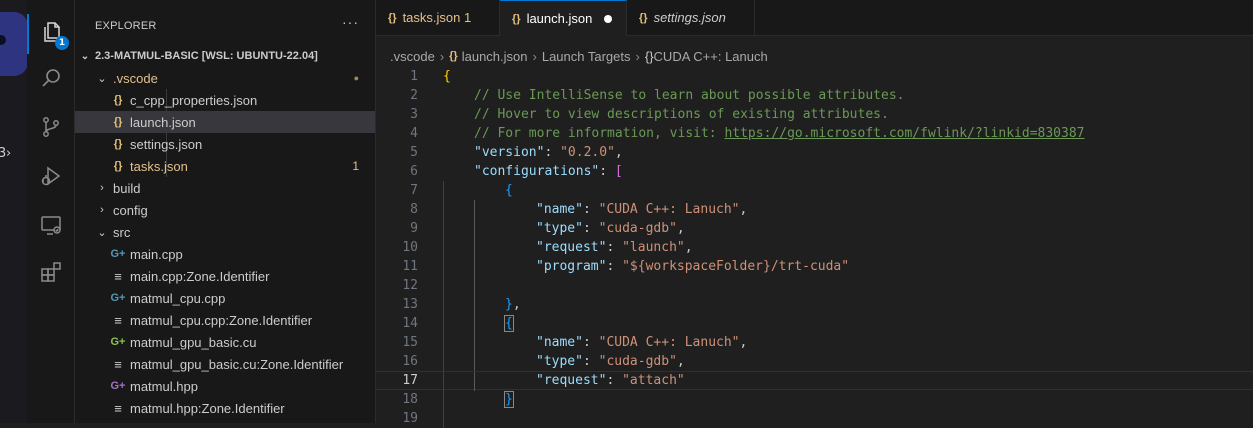  Describe the element at coordinates (225, 122) in the screenshot. I see `file-item: {} launch.json` at that location.